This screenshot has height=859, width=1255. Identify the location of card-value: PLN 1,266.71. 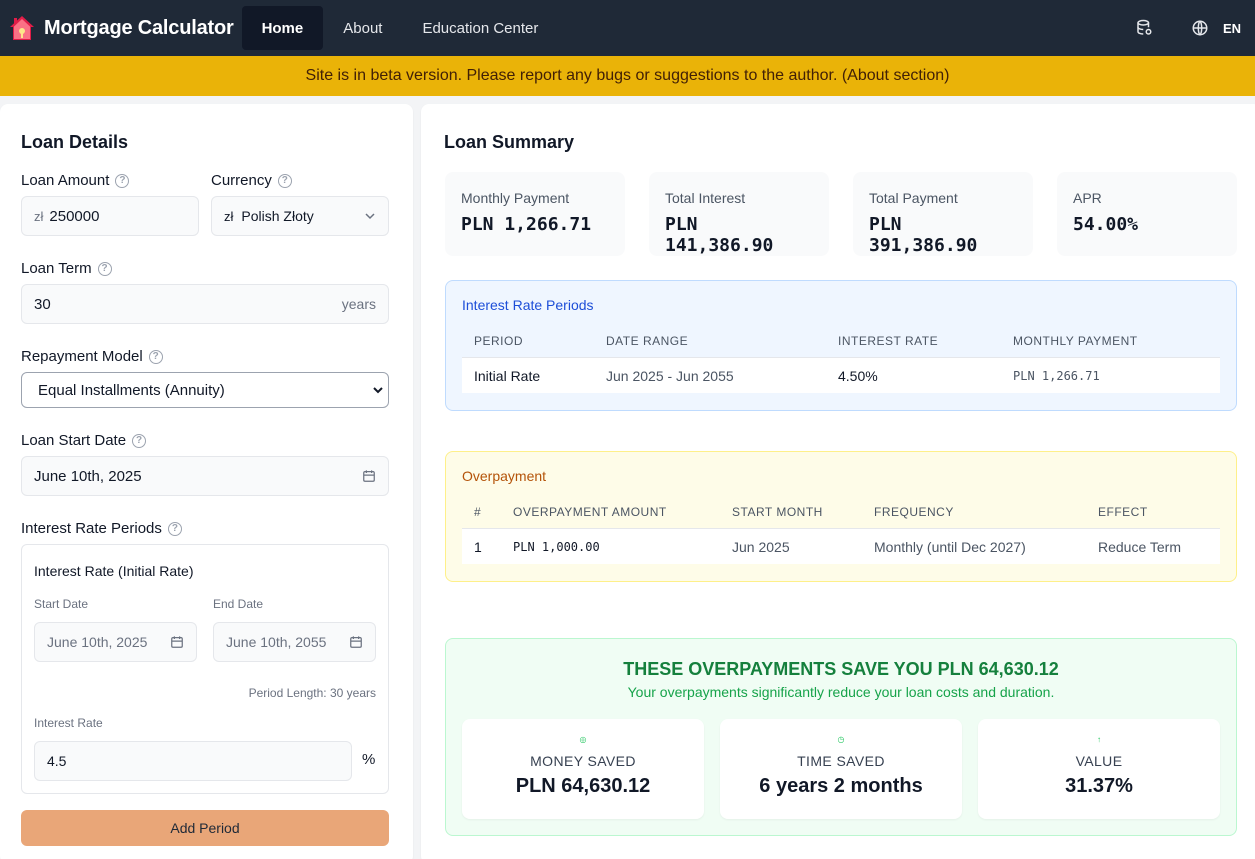
(526, 224).